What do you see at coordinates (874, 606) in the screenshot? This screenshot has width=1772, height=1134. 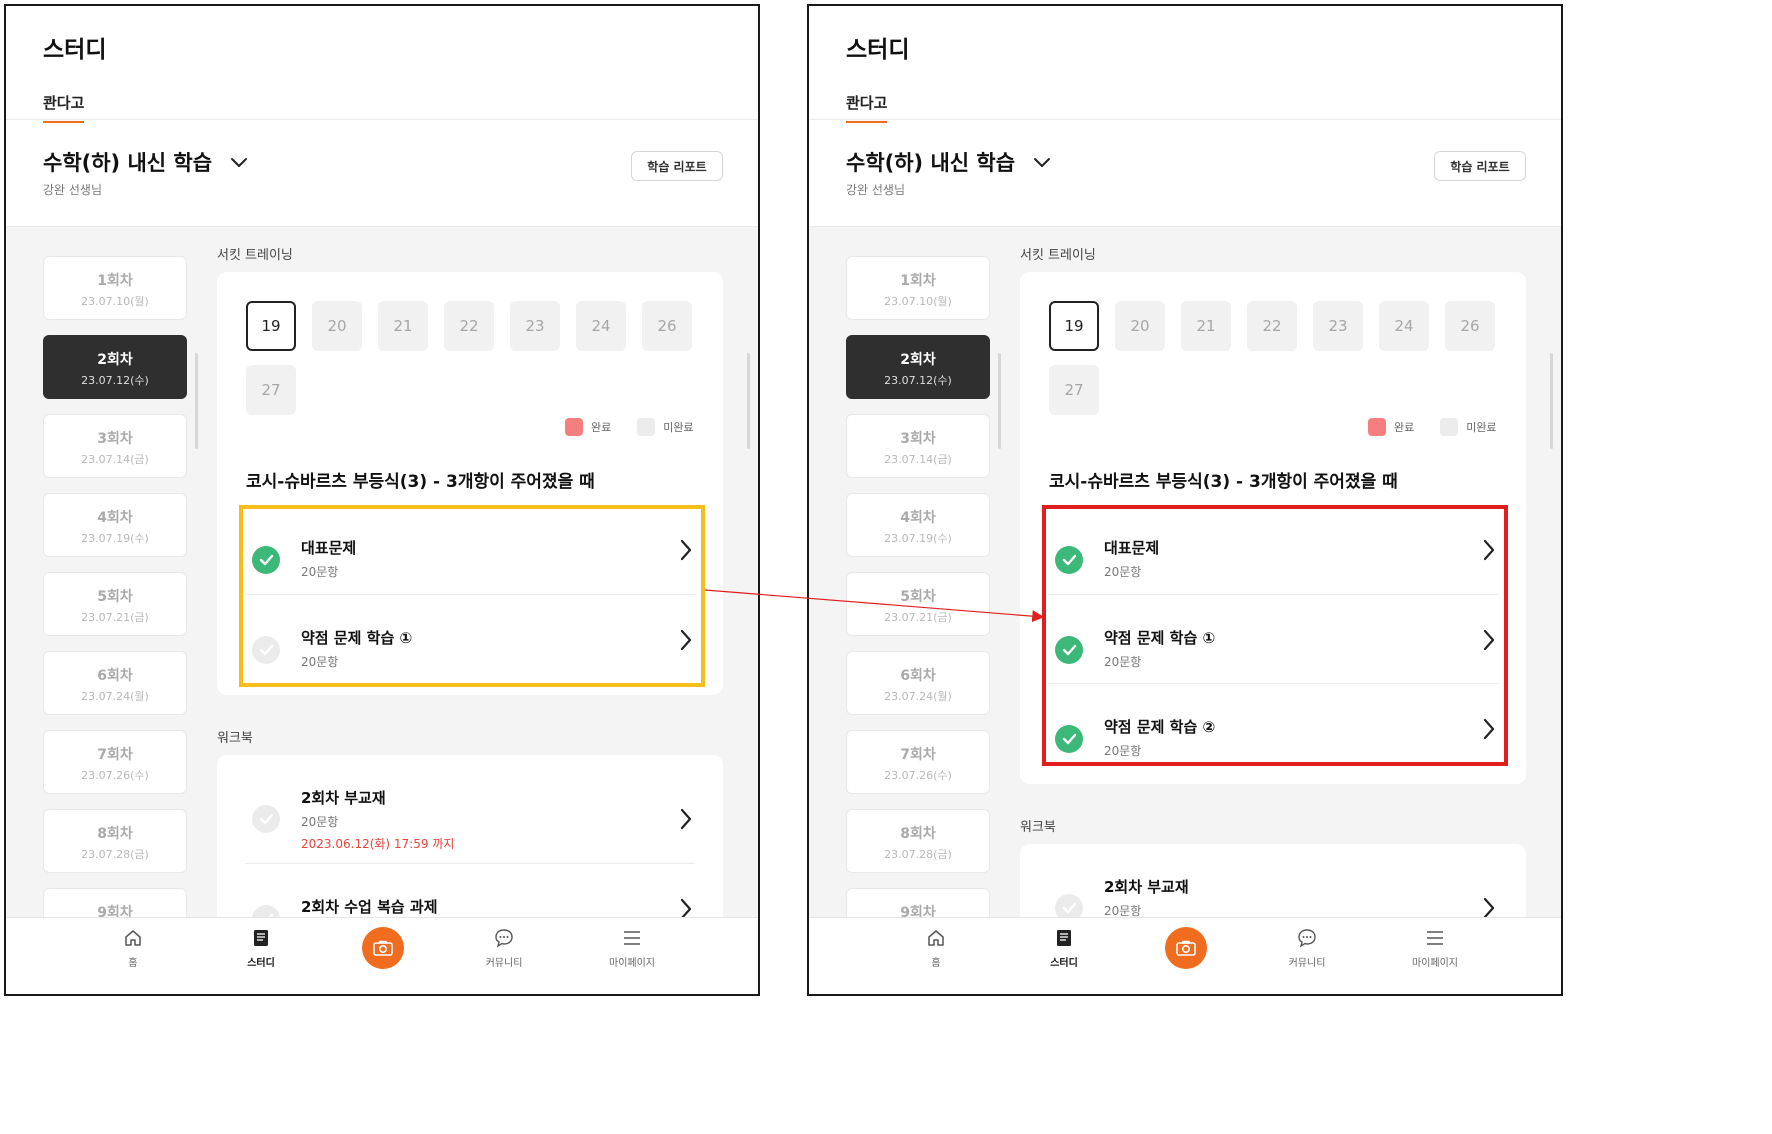 I see `transition-arrow` at bounding box center [874, 606].